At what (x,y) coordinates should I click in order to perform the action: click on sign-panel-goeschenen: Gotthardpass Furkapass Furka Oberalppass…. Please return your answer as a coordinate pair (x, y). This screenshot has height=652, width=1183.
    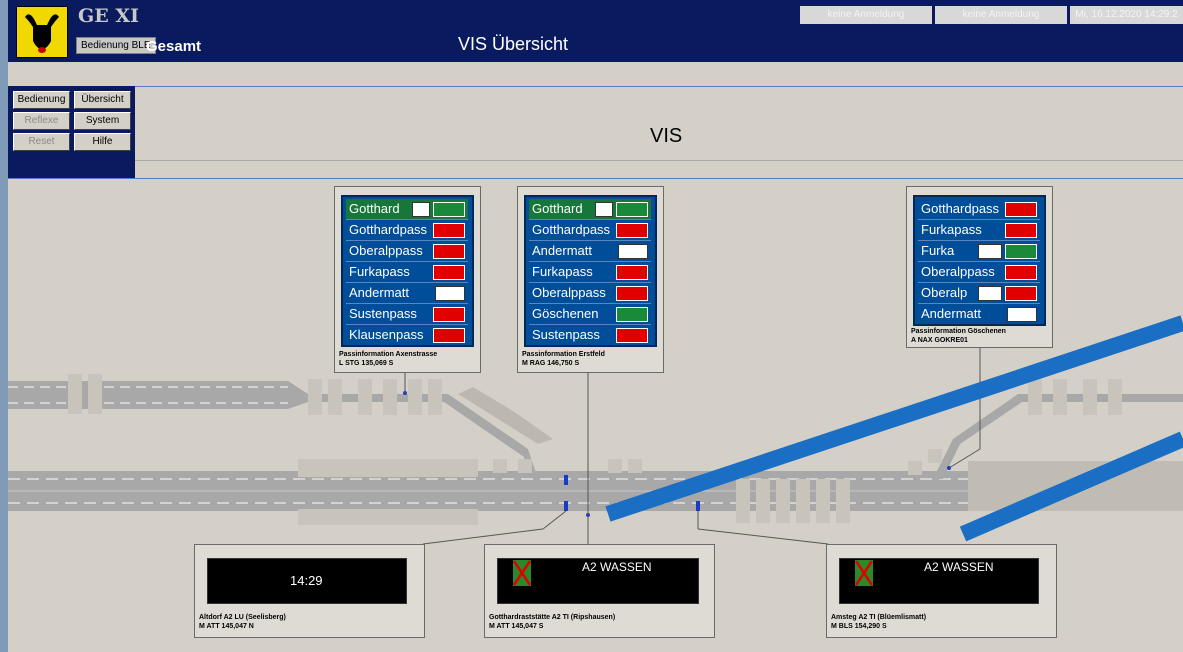
    Looking at the image, I should click on (979, 267).